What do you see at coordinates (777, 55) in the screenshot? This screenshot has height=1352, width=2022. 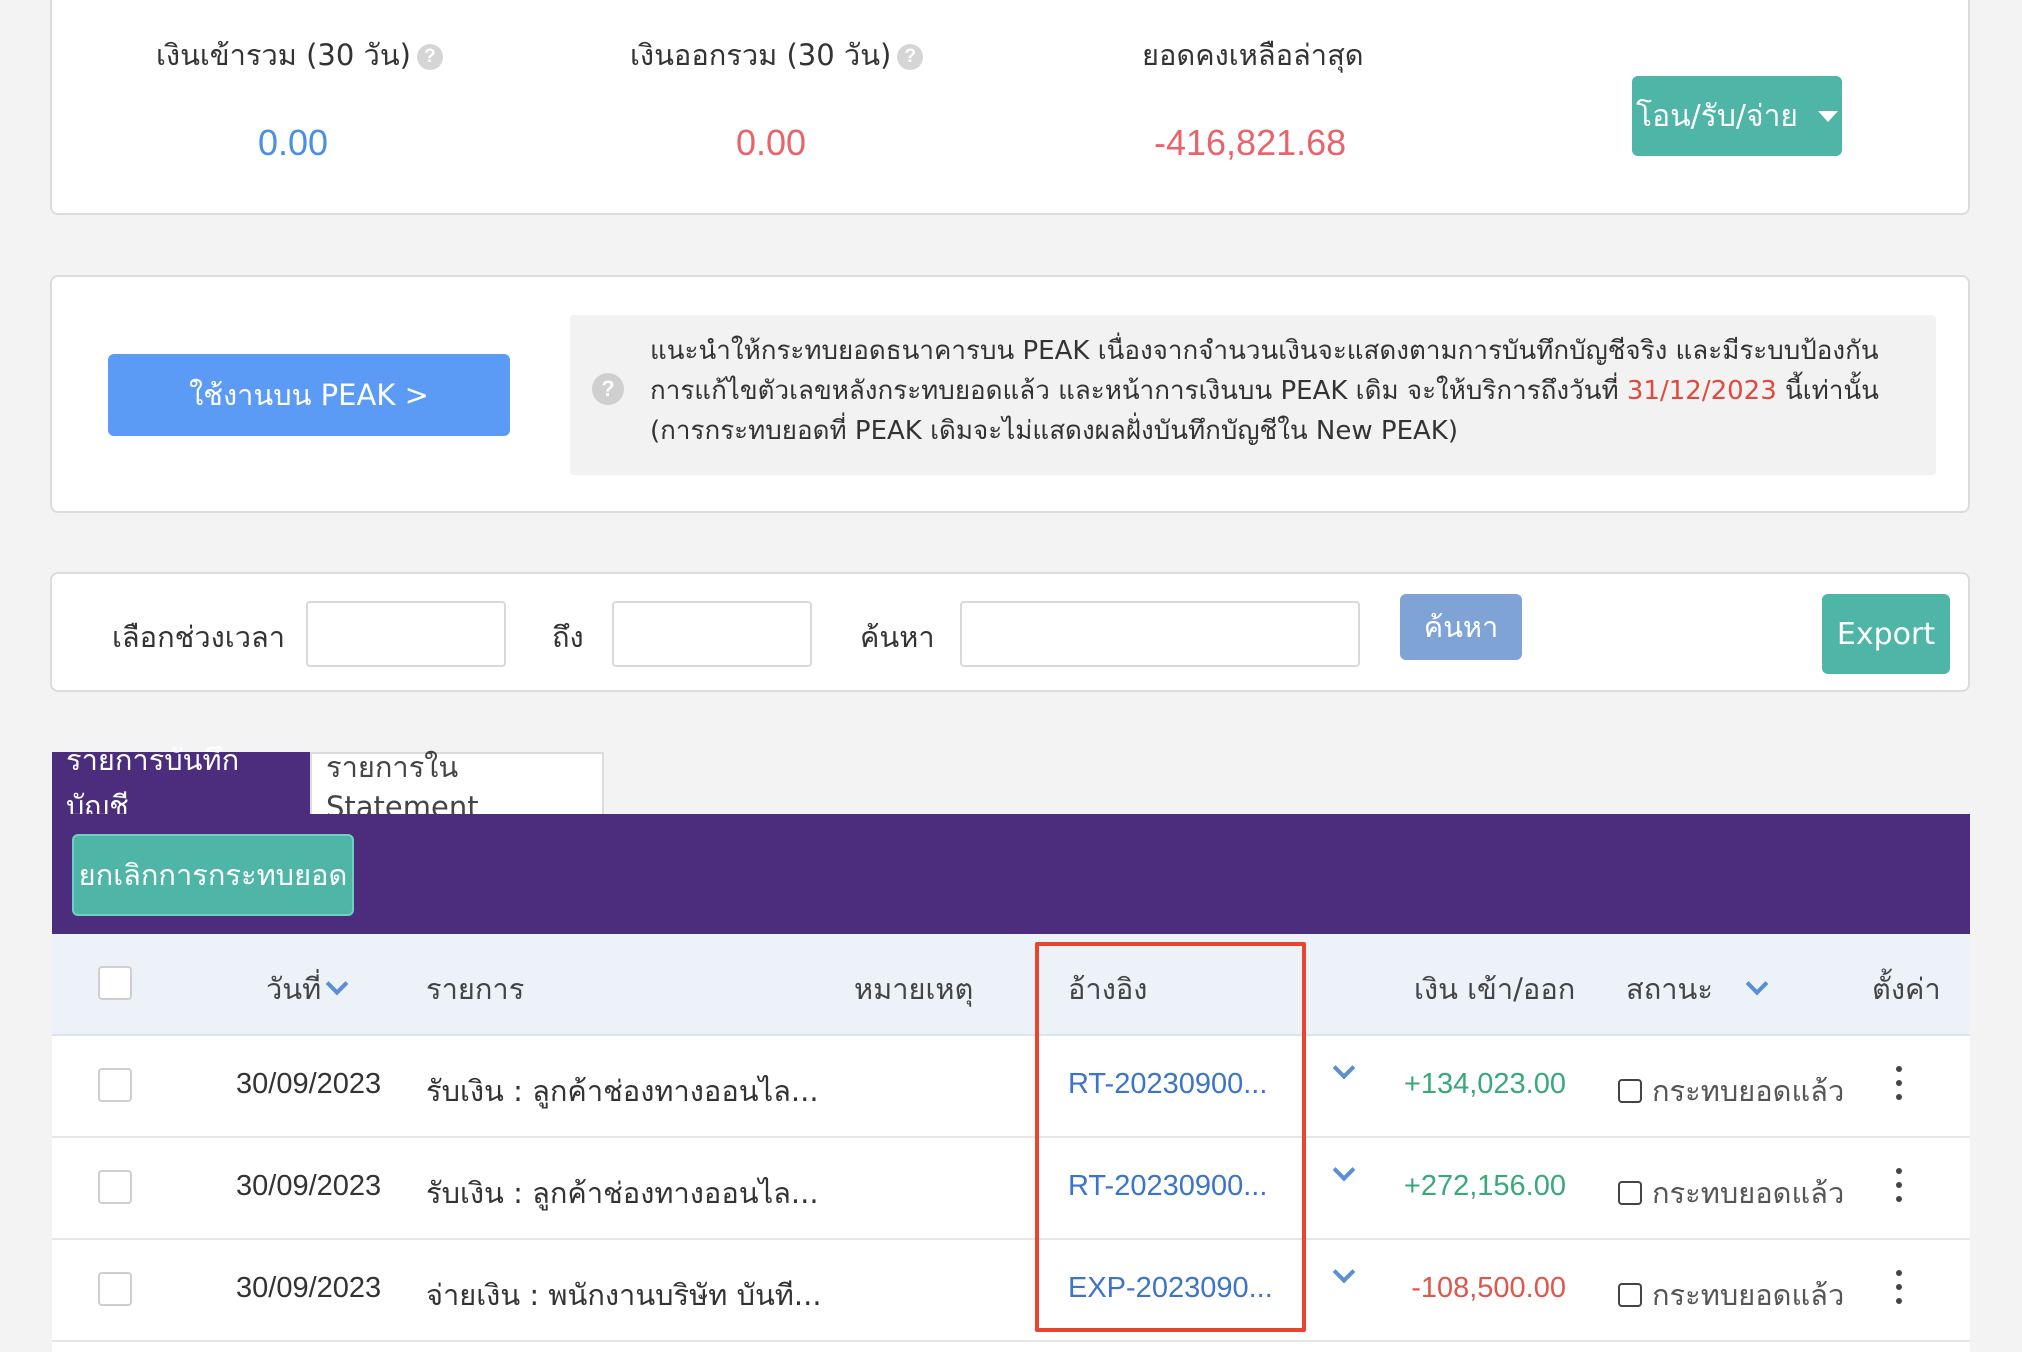 I see `expense-label: เงินออกรวม (30 วัน)?` at bounding box center [777, 55].